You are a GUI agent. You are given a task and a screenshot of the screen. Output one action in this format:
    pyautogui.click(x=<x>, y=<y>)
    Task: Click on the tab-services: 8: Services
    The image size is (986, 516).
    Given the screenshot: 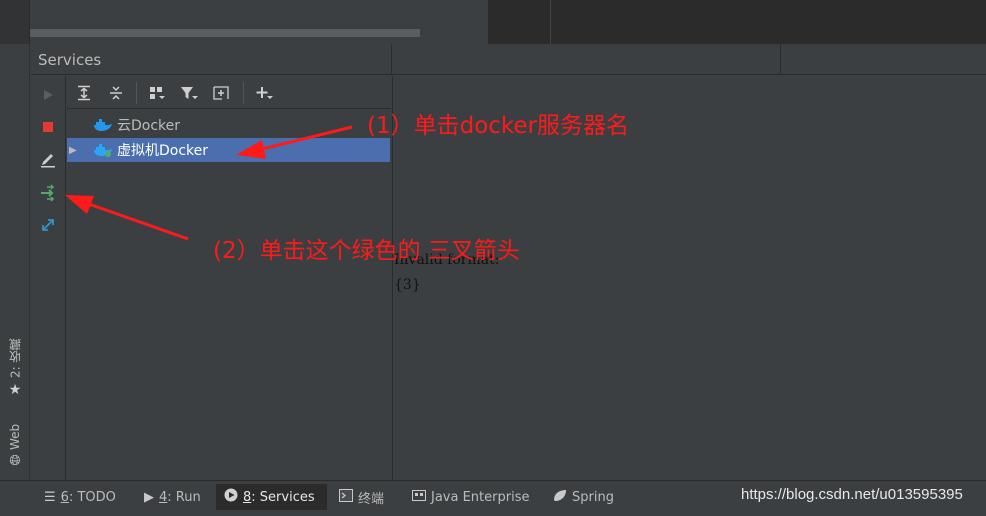 What is the action you would take?
    pyautogui.click(x=271, y=497)
    